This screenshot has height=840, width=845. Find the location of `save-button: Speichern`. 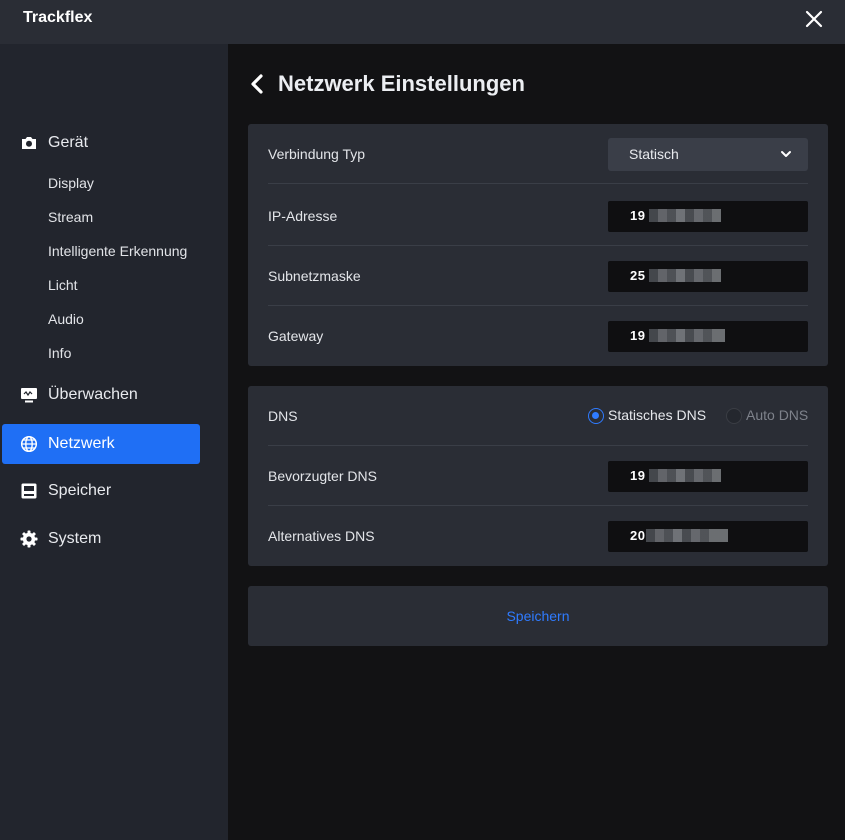

save-button: Speichern is located at coordinates (538, 616).